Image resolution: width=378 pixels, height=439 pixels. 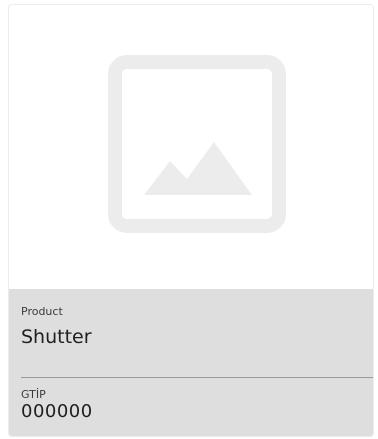 I want to click on gtip-label: GTİP, so click(x=33, y=394).